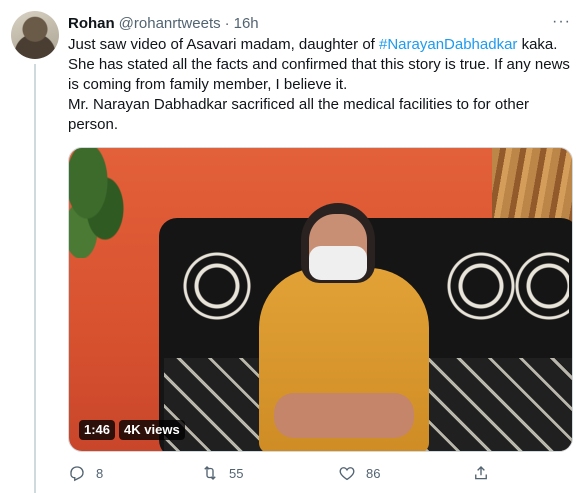 The height and width of the screenshot is (493, 583). What do you see at coordinates (373, 473) in the screenshot?
I see `like-count: 86` at bounding box center [373, 473].